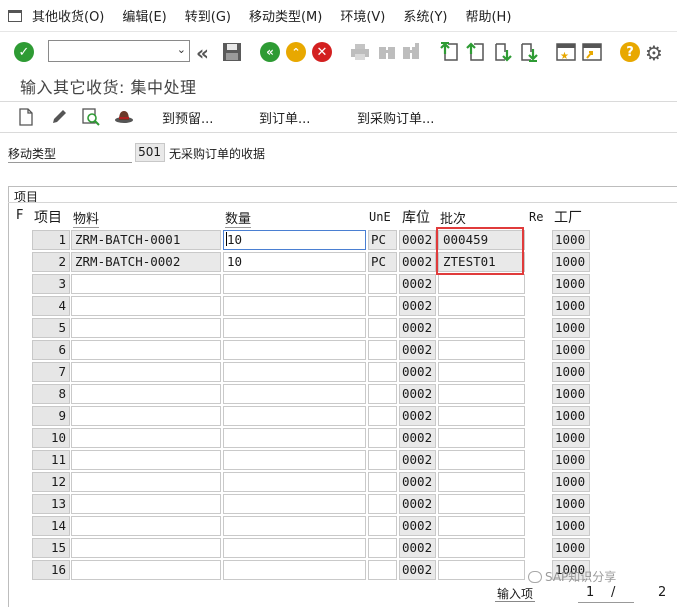 This screenshot has height=607, width=677. What do you see at coordinates (238, 218) in the screenshot?
I see `column-header-quantity: 数量` at bounding box center [238, 218].